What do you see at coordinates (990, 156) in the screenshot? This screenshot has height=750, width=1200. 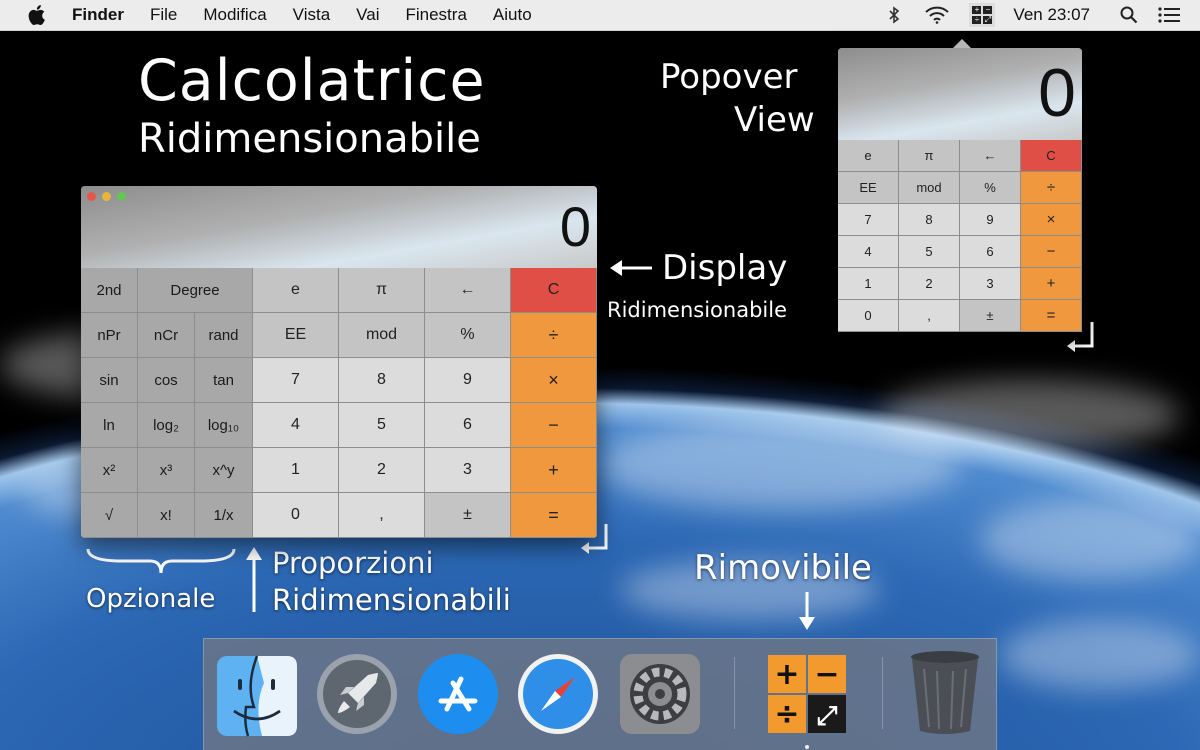 I see `popover-key-backspace: ←` at bounding box center [990, 156].